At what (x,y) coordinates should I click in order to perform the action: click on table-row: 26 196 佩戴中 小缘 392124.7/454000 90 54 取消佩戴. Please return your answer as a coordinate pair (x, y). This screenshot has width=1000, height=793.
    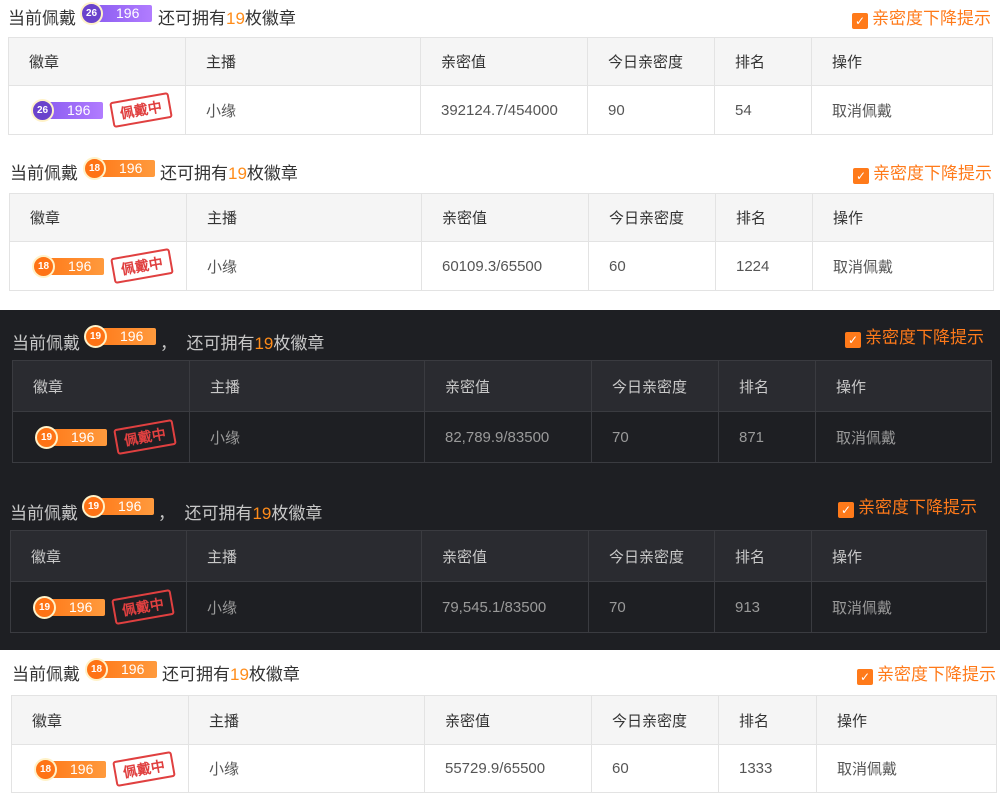
    Looking at the image, I should click on (500, 110).